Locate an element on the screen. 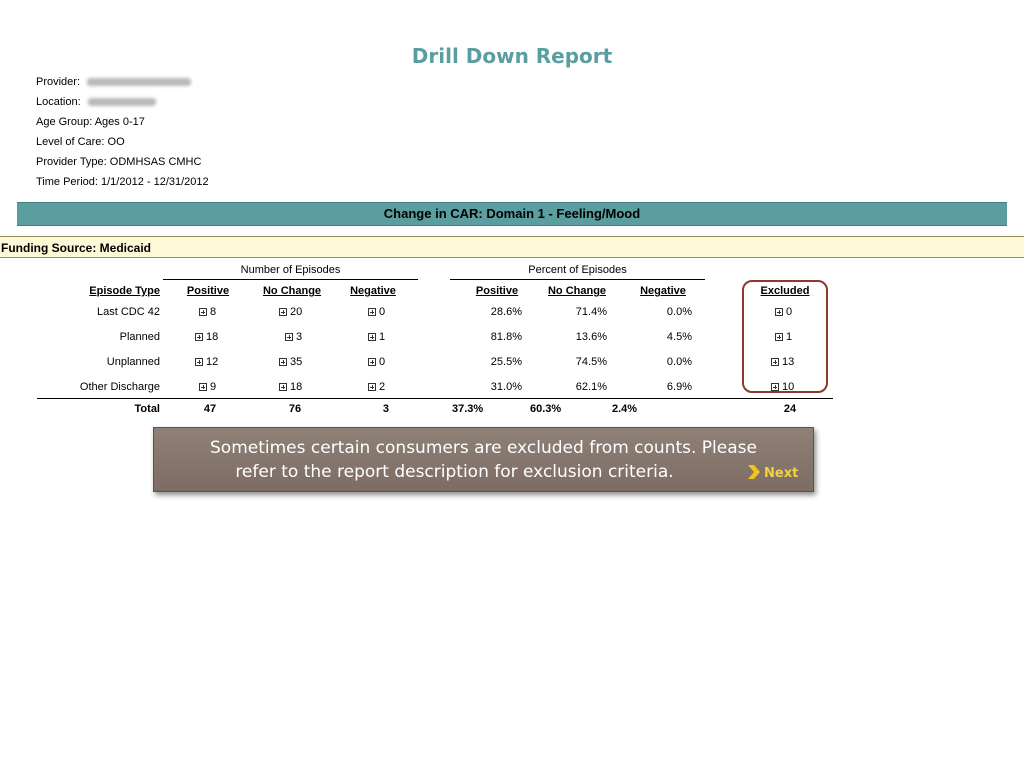 The height and width of the screenshot is (768, 1024). drill-negative: 2 is located at coordinates (376, 387).